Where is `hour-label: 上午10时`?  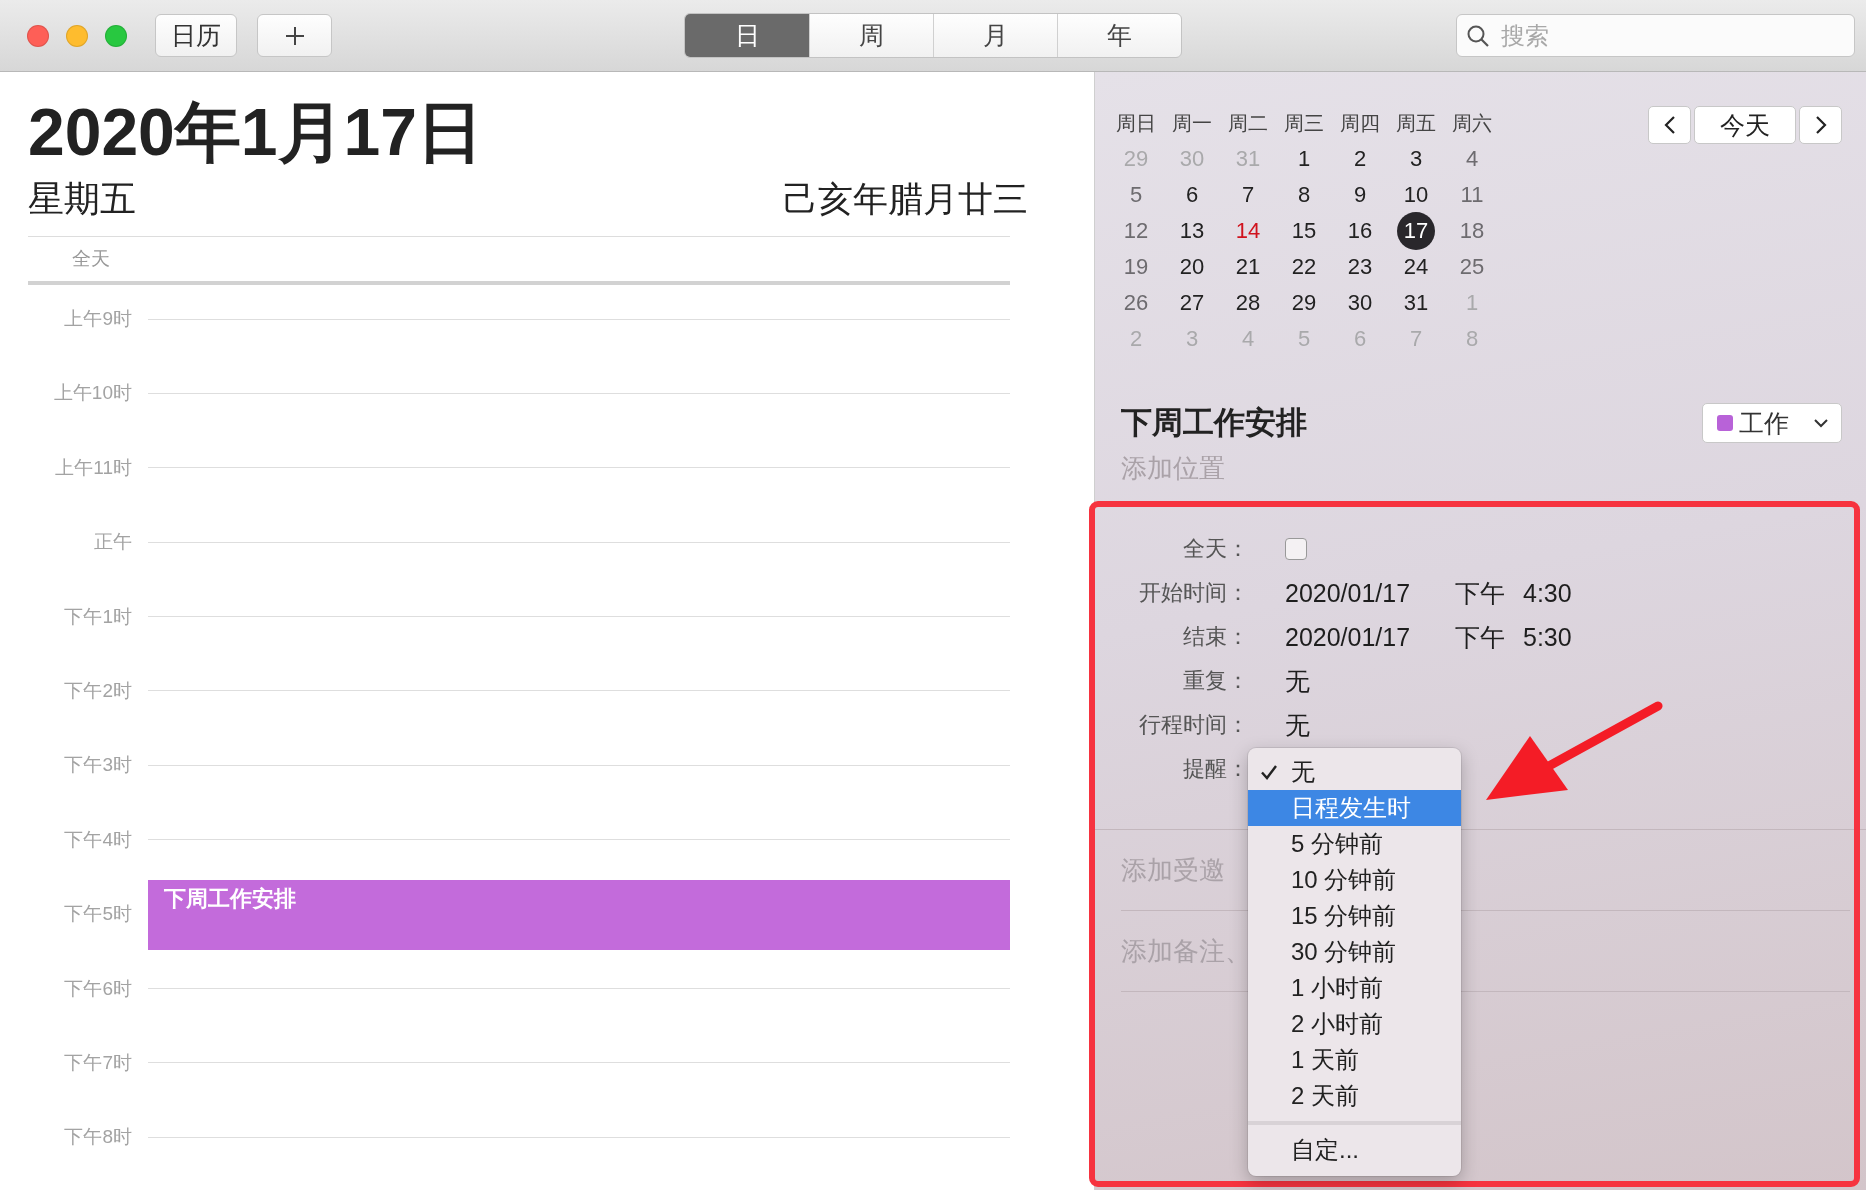 hour-label: 上午10时 is located at coordinates (92, 393).